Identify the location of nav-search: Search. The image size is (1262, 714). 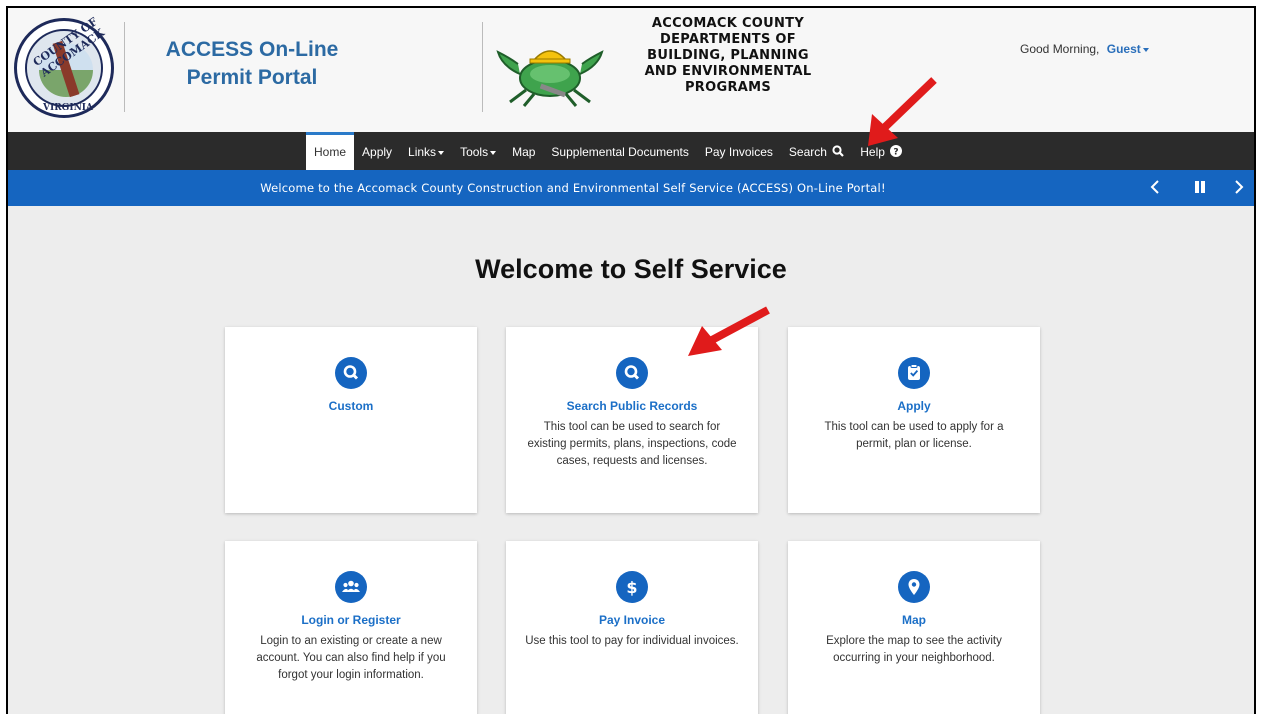
(816, 151).